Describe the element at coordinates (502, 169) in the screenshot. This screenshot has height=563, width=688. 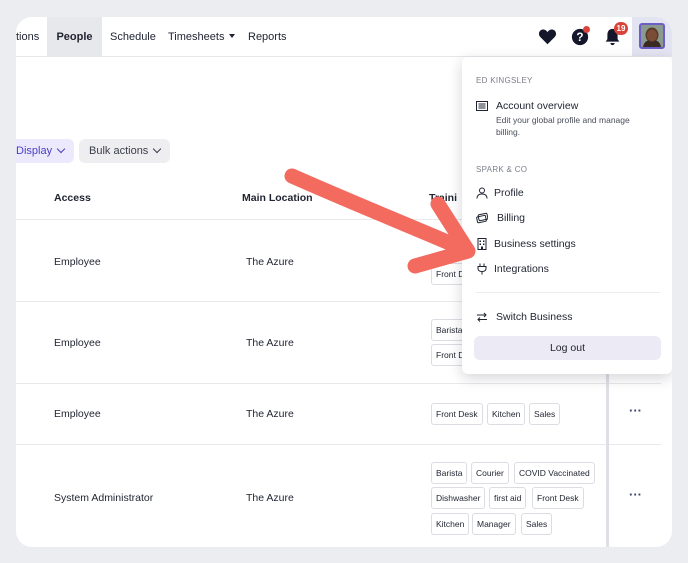
I see `menu-section-business: SPARK & CO` at that location.